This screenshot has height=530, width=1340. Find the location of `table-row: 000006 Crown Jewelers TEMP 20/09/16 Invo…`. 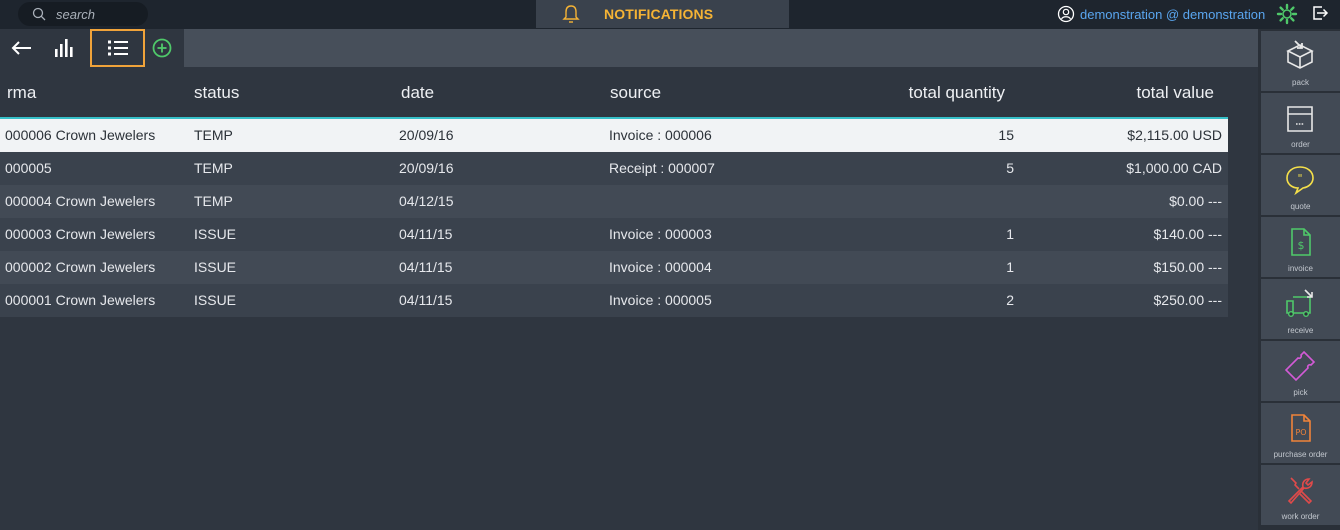

table-row: 000006 Crown Jewelers TEMP 20/09/16 Invo… is located at coordinates (614, 135).